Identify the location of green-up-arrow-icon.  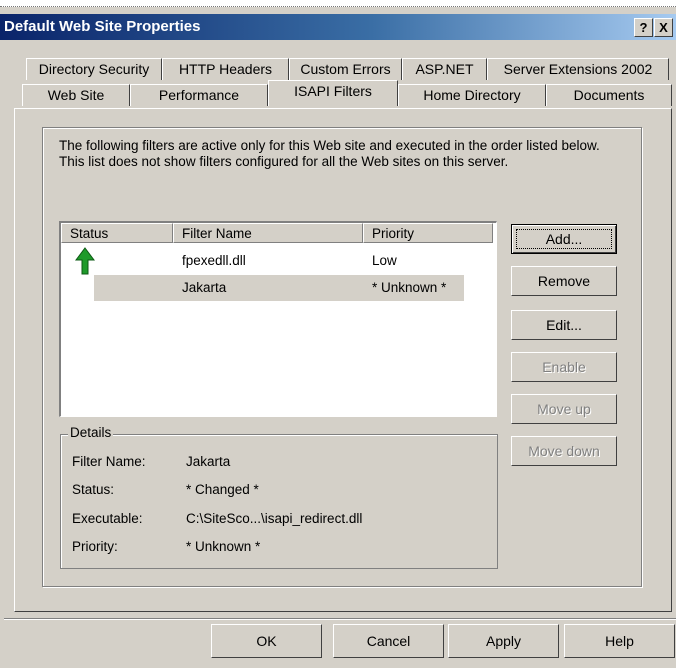
(85, 261).